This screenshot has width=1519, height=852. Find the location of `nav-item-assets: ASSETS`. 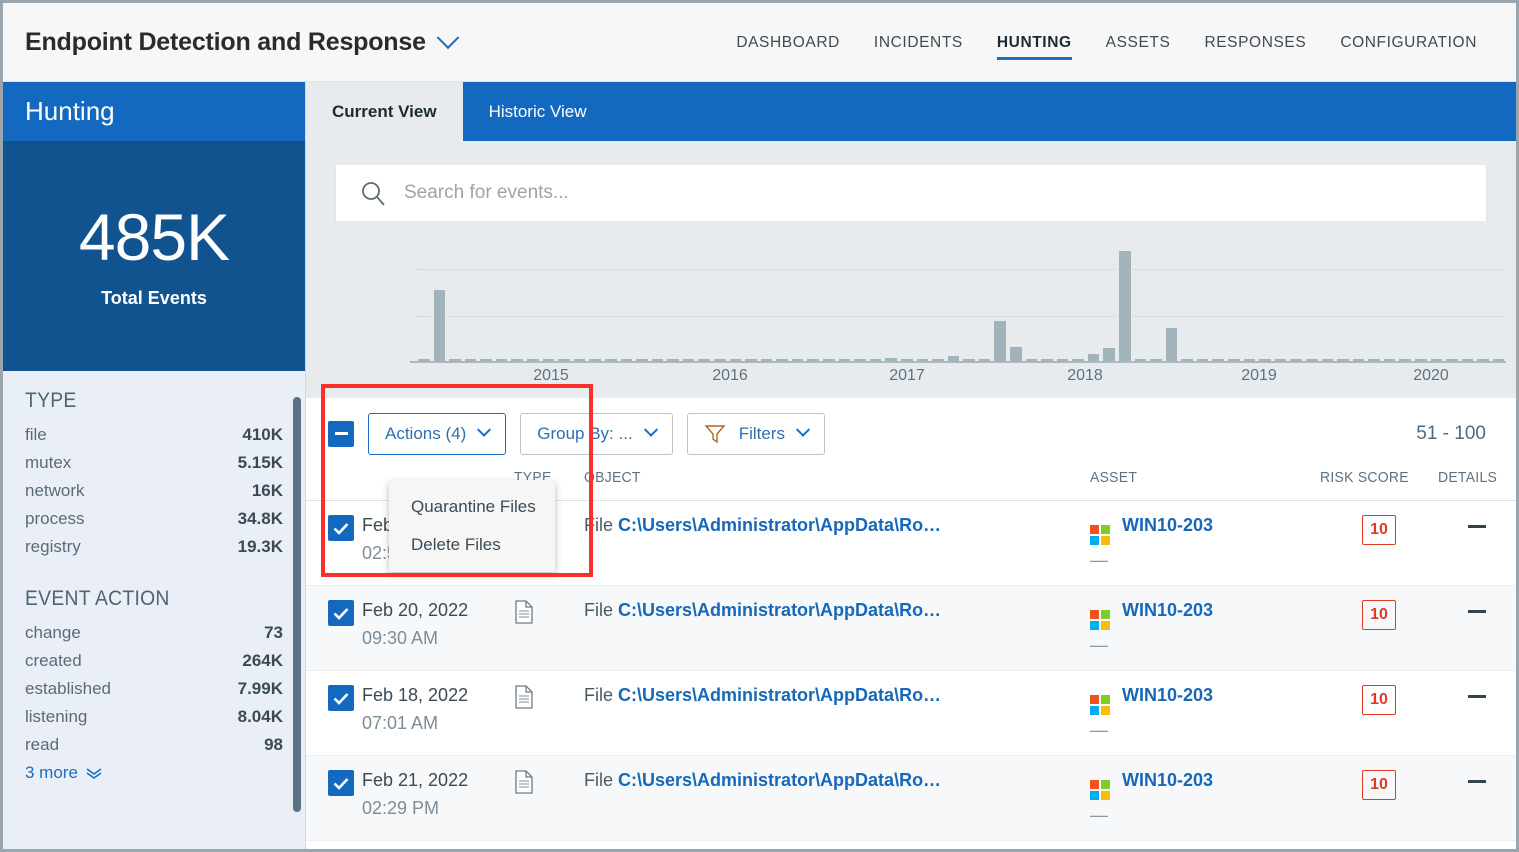

nav-item-assets: ASSETS is located at coordinates (1138, 42).